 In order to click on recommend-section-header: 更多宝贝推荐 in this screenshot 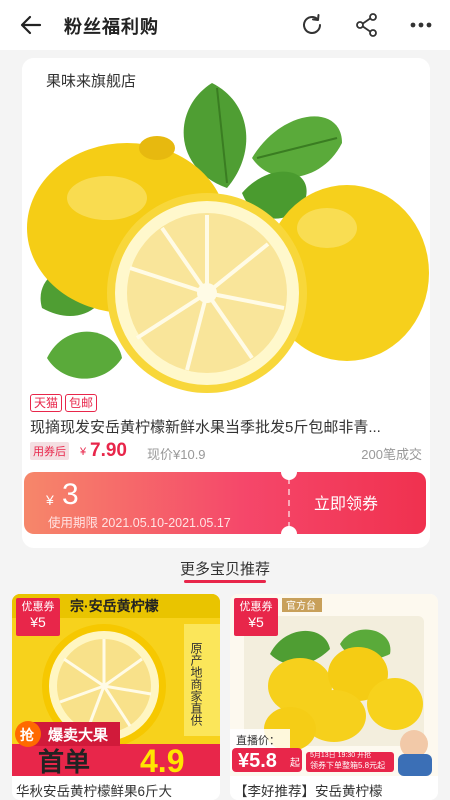, I will do `click(225, 568)`.